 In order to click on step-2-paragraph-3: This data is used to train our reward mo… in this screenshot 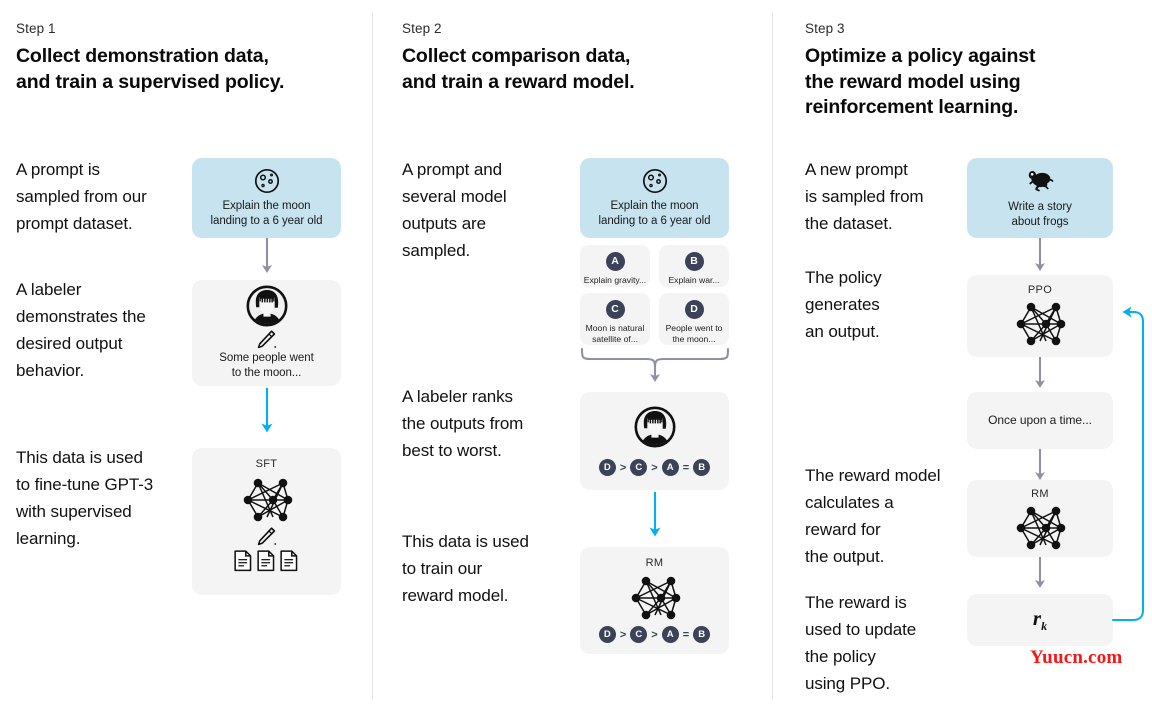, I will do `click(465, 568)`.